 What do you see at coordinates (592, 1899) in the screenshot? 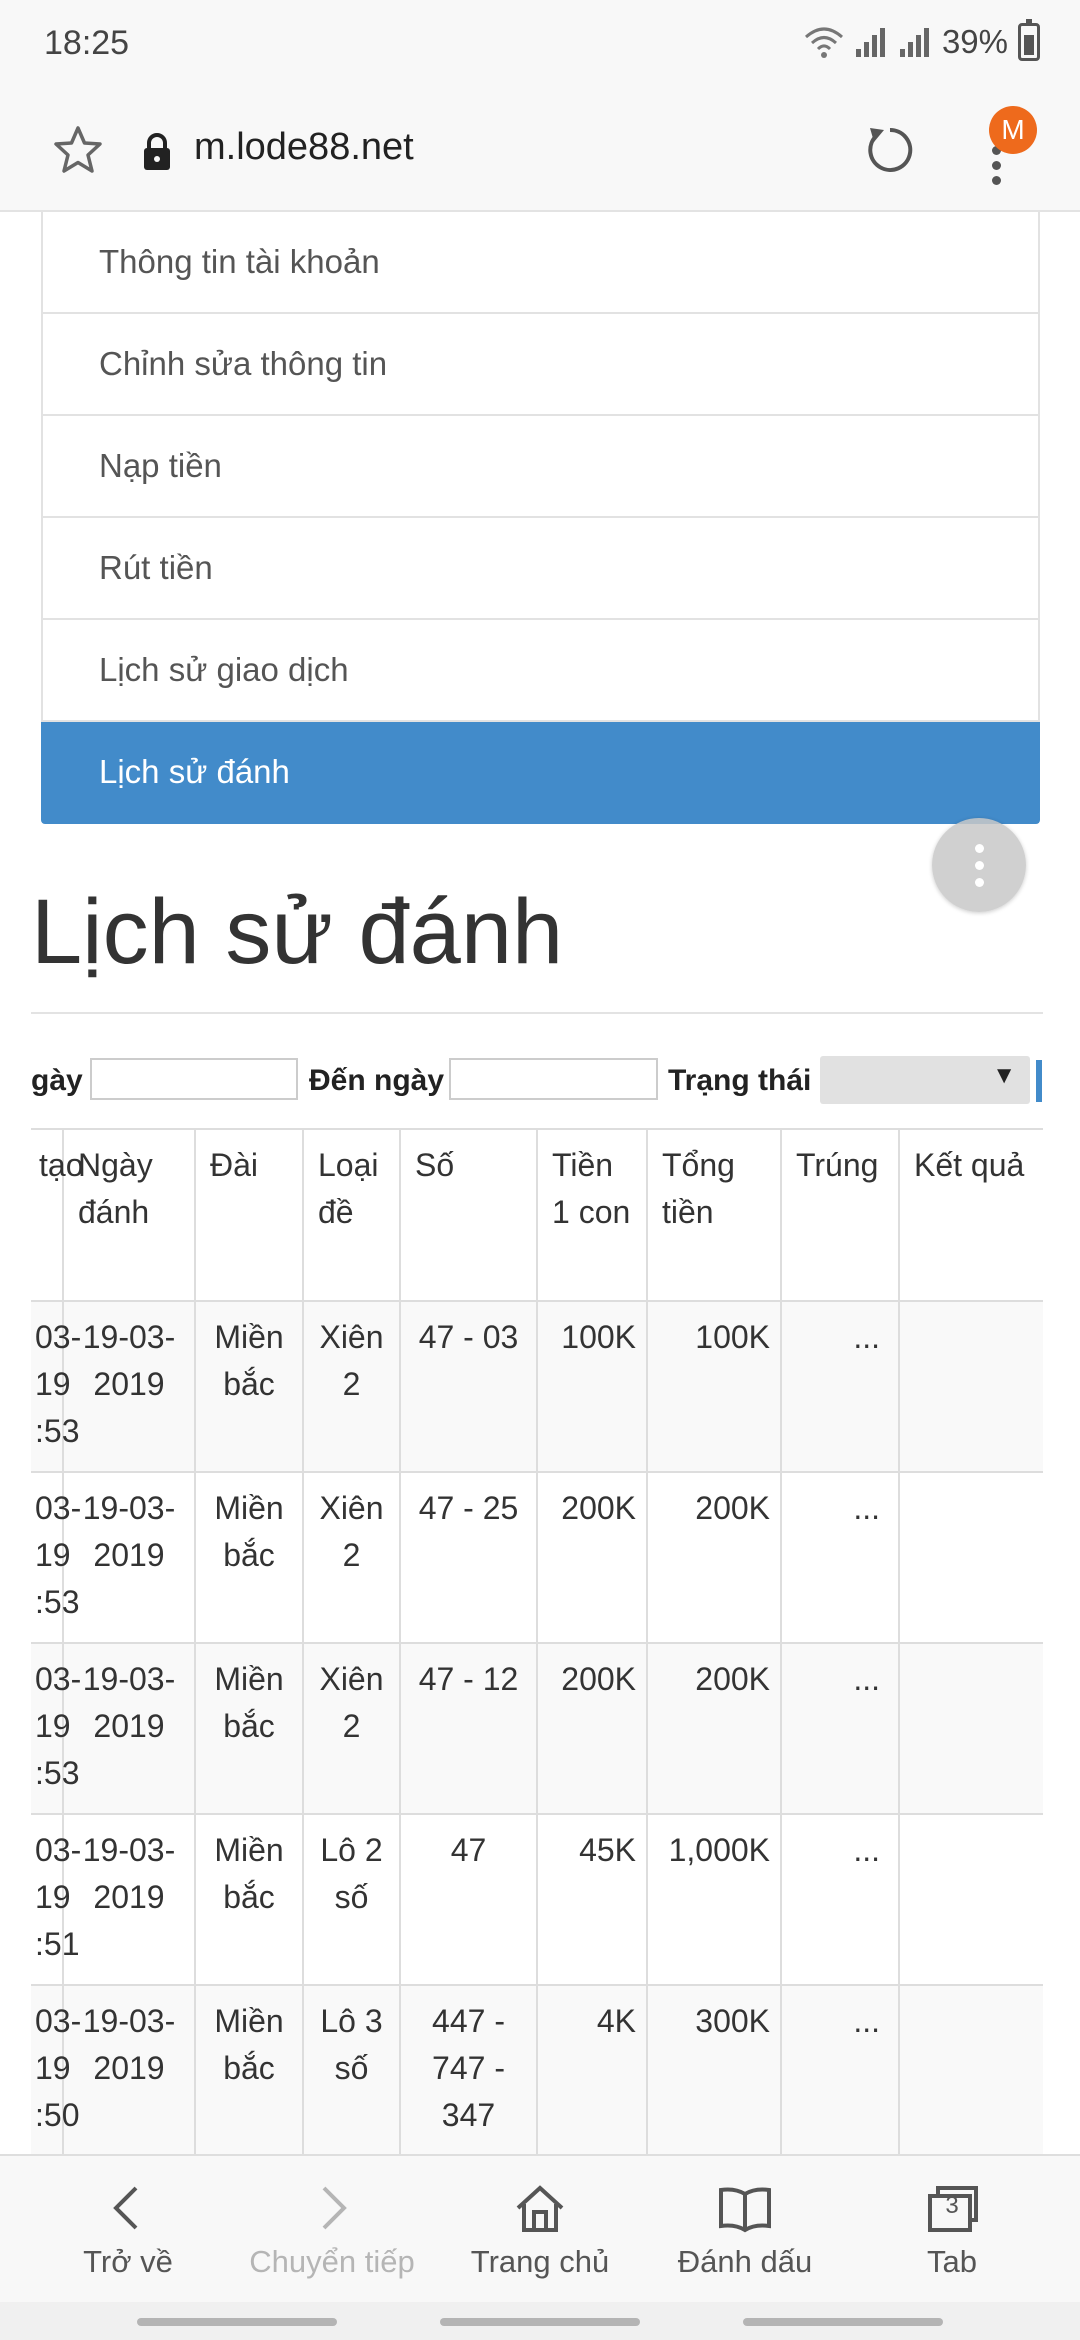
I see `cell-per-unit: 45K` at bounding box center [592, 1899].